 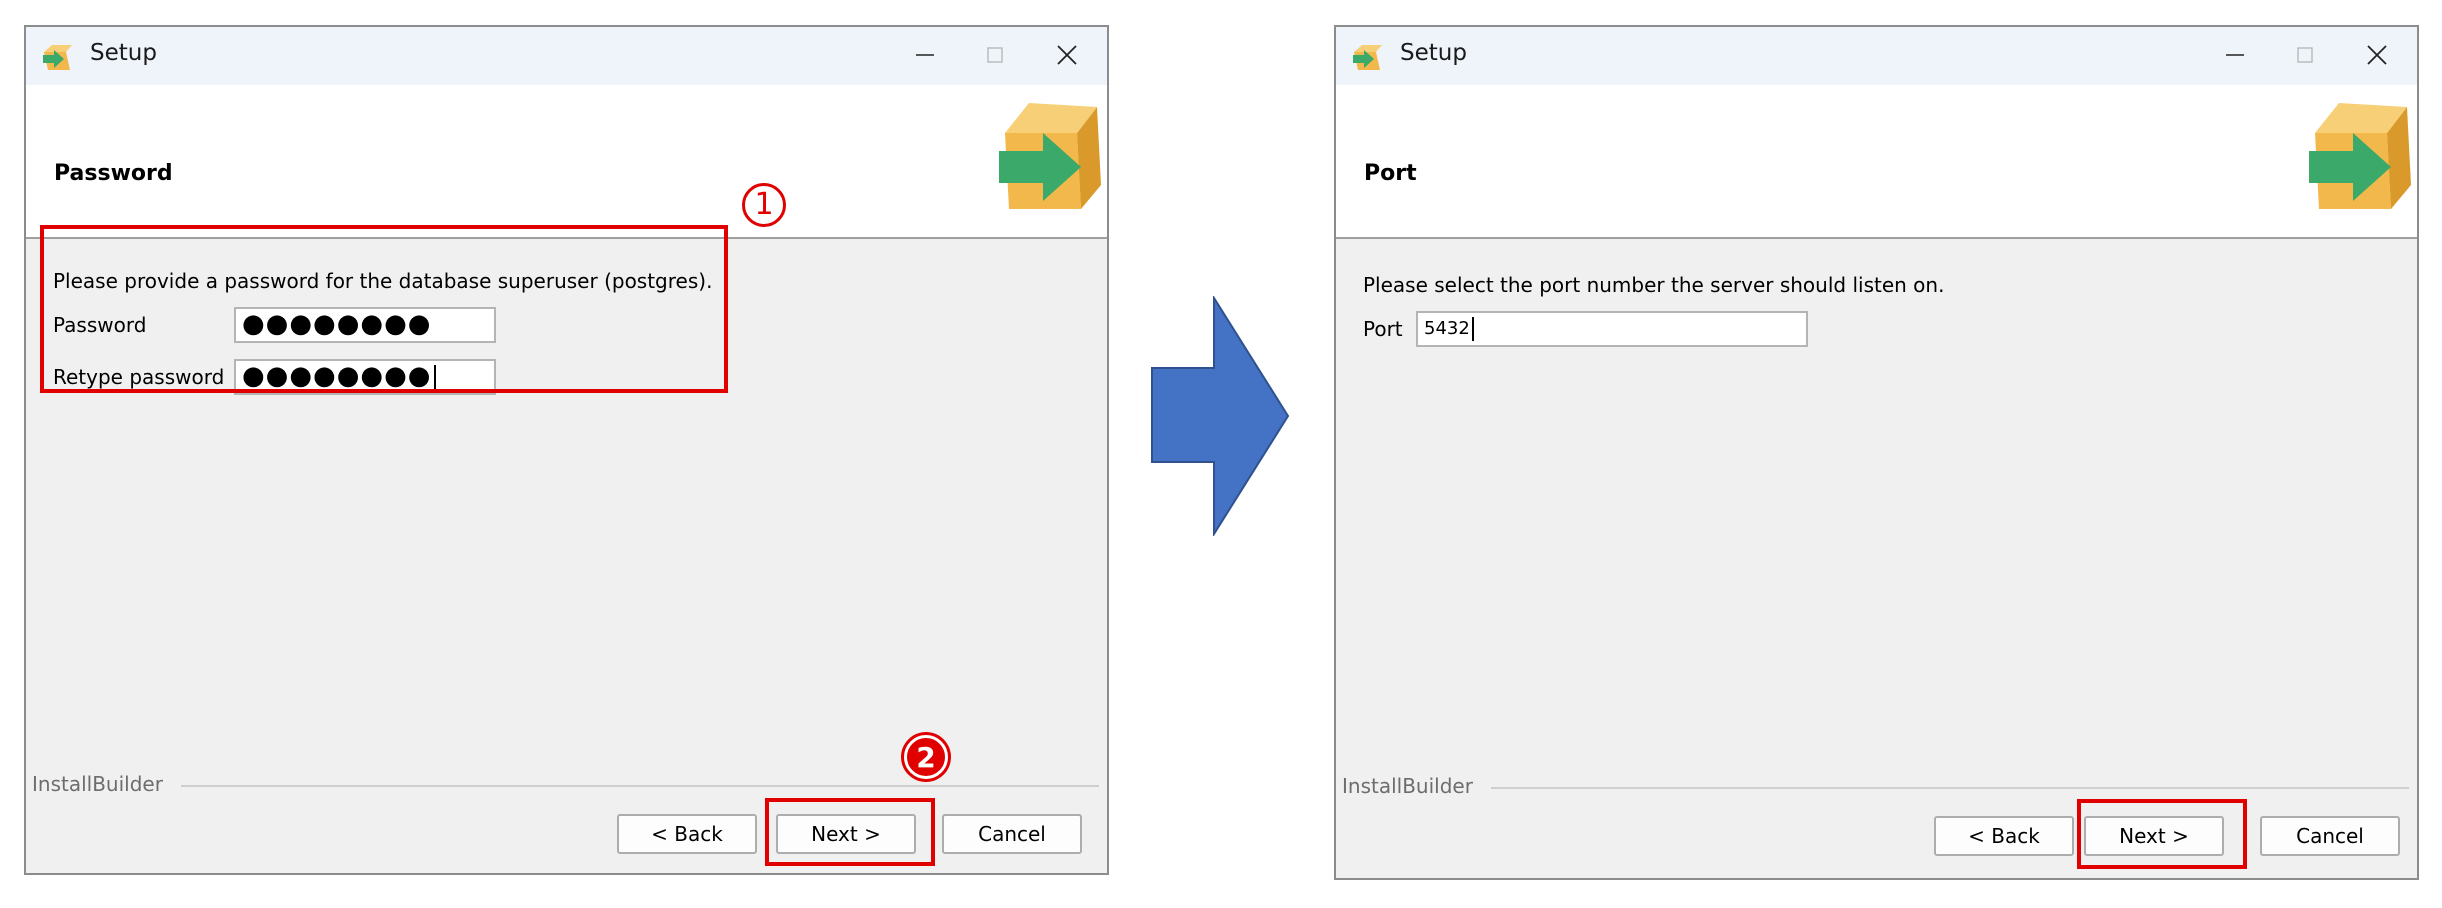 What do you see at coordinates (926, 757) in the screenshot?
I see `step-marker-2: 2` at bounding box center [926, 757].